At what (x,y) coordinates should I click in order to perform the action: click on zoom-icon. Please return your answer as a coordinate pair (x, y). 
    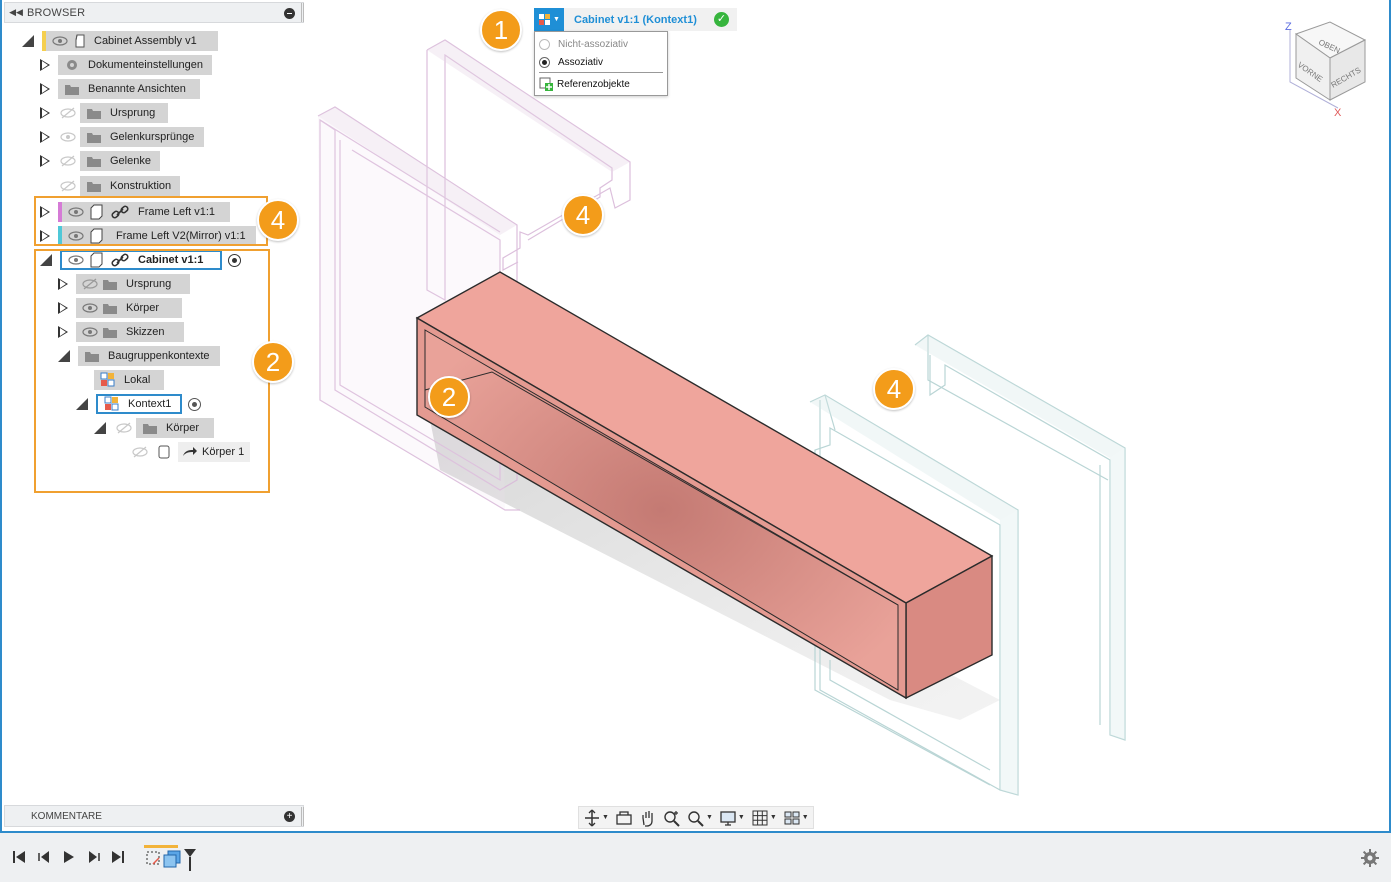
    Looking at the image, I should click on (672, 818).